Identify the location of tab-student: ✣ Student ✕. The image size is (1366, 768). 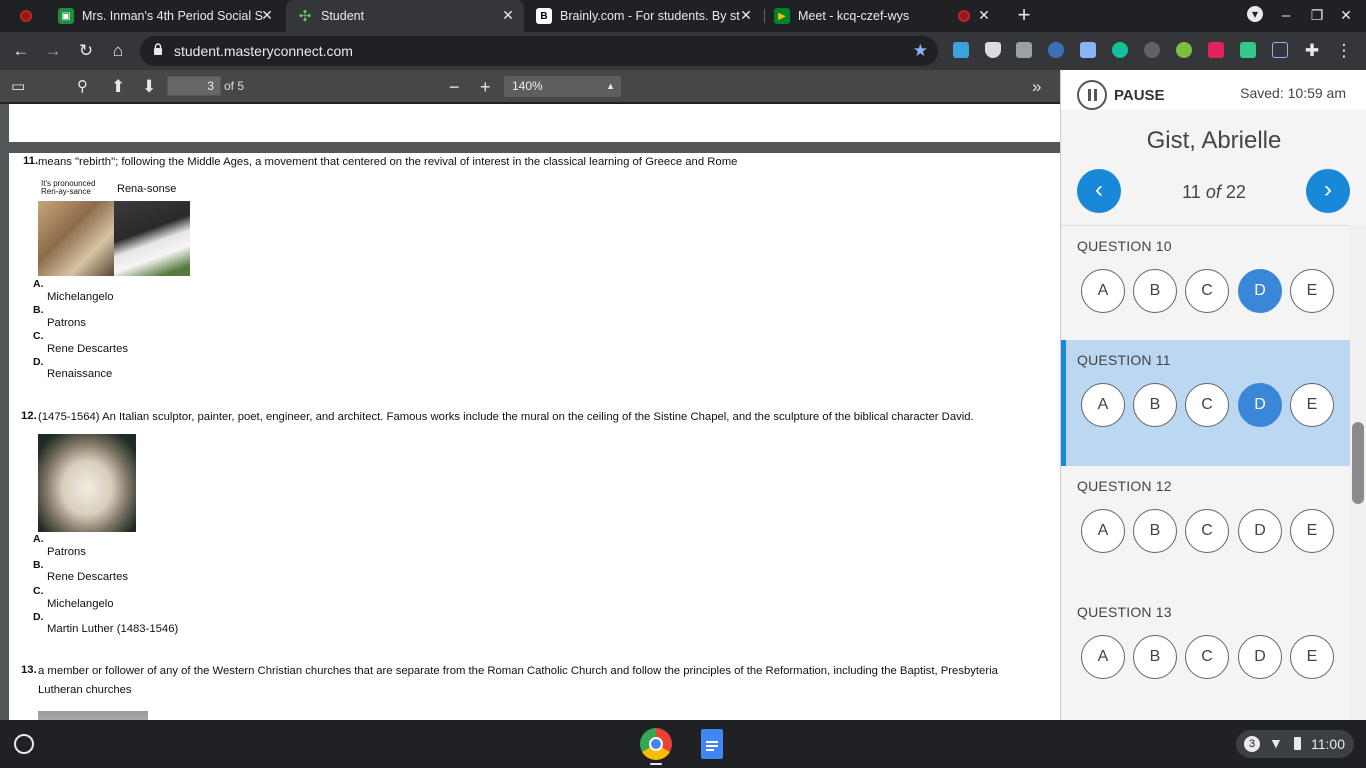
(405, 16).